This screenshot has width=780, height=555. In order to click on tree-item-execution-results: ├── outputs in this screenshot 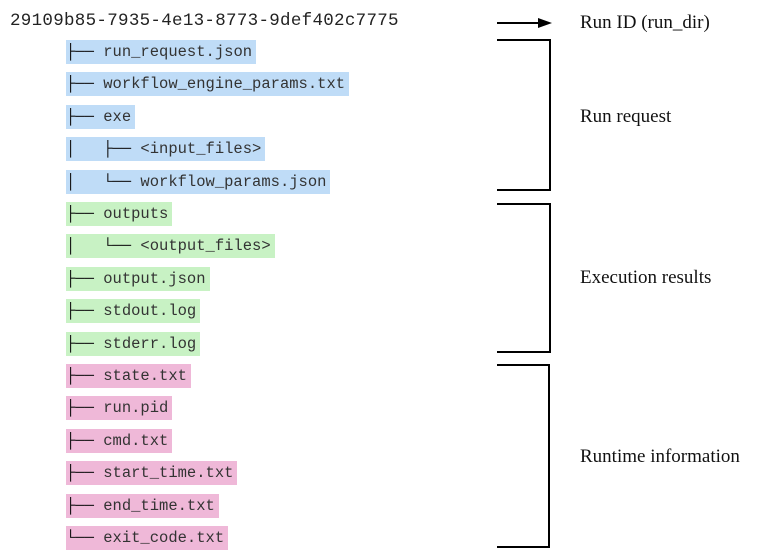, I will do `click(119, 214)`.